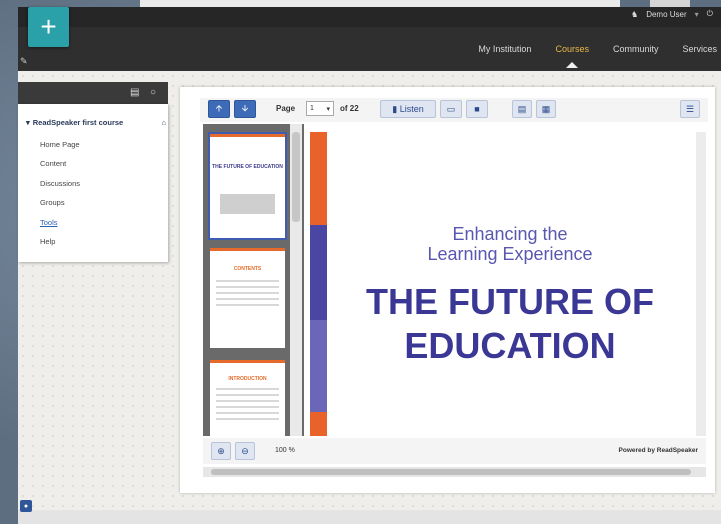 Image resolution: width=721 pixels, height=524 pixels. Describe the element at coordinates (635, 14) in the screenshot. I see `user-icon: ♞` at that location.